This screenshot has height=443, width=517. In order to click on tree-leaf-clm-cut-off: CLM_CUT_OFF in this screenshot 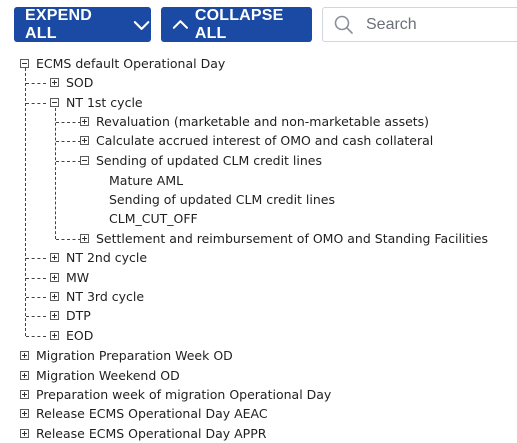, I will do `click(153, 218)`.